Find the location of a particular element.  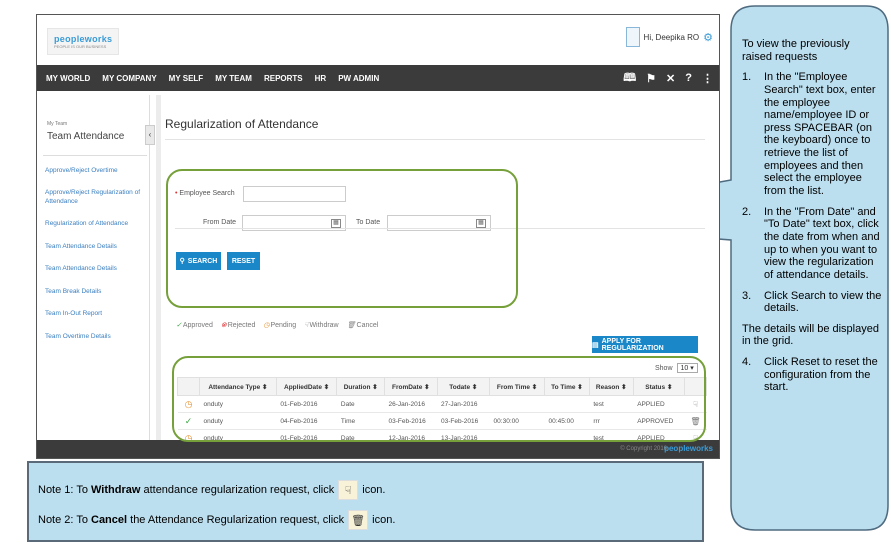

legend-withdraw-label: Withdraw is located at coordinates (324, 325).